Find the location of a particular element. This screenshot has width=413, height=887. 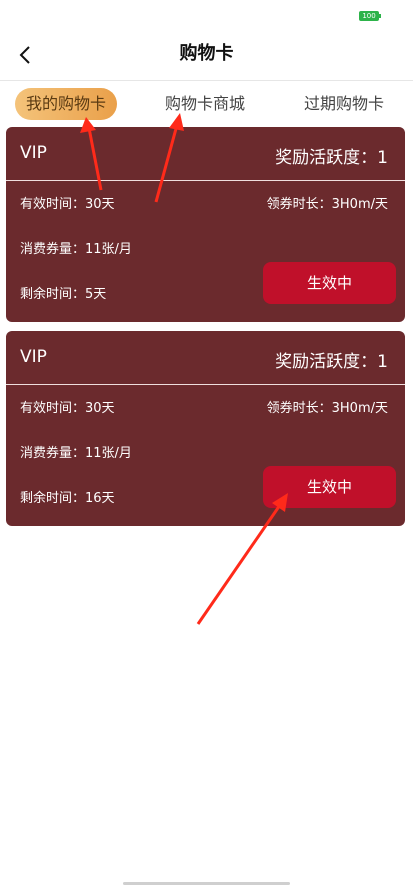

tab-bar: 我的购物卡 购物卡商城 过期购物卡 is located at coordinates (206, 105).